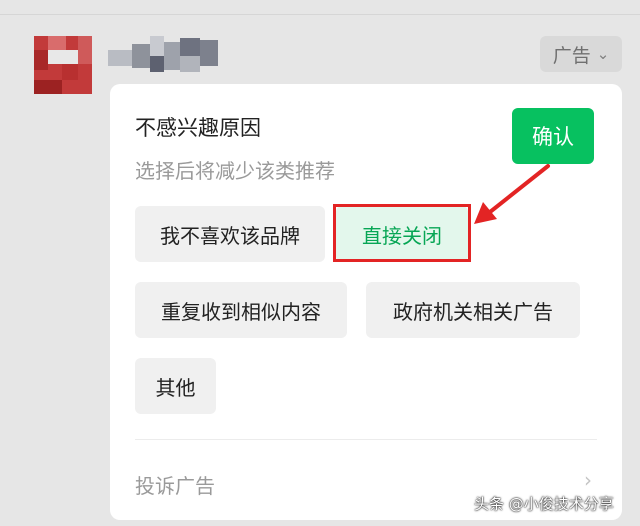 Image resolution: width=640 pixels, height=526 pixels. What do you see at coordinates (512, 194) in the screenshot?
I see `annotation-arrow-icon` at bounding box center [512, 194].